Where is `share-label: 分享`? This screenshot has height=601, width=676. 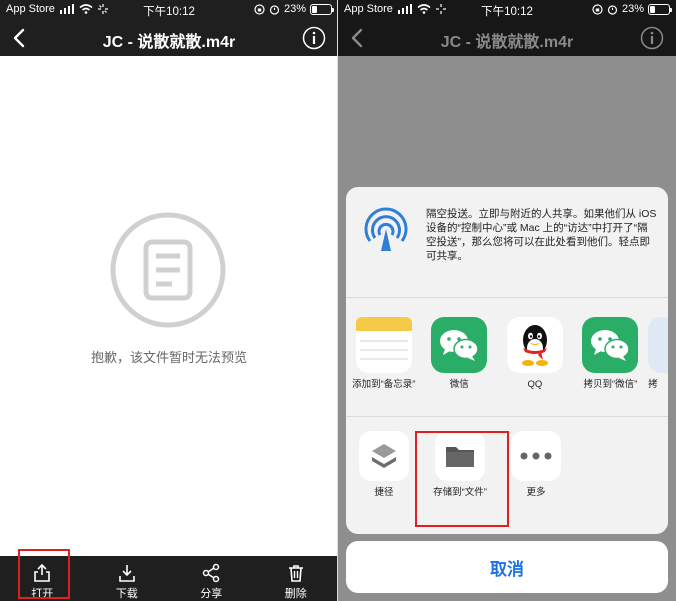
share-label: 分享 is located at coordinates (211, 594).